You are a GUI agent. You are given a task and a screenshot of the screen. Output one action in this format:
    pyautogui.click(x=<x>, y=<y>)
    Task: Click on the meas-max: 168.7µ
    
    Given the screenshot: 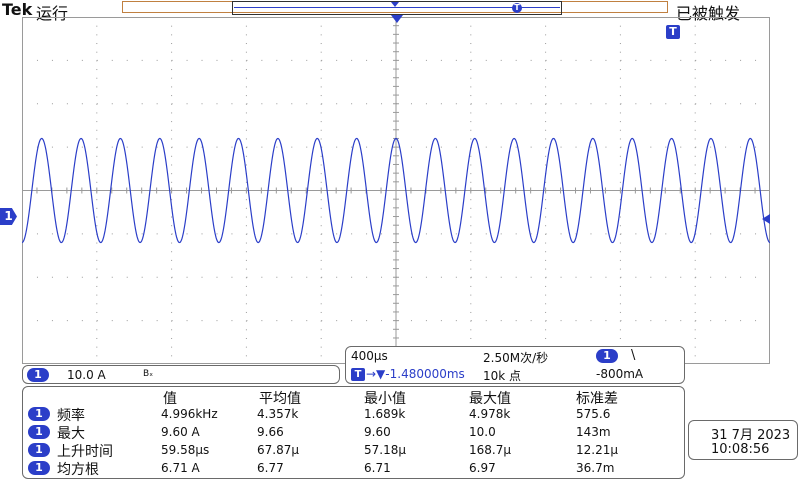 What is the action you would take?
    pyautogui.click(x=490, y=450)
    